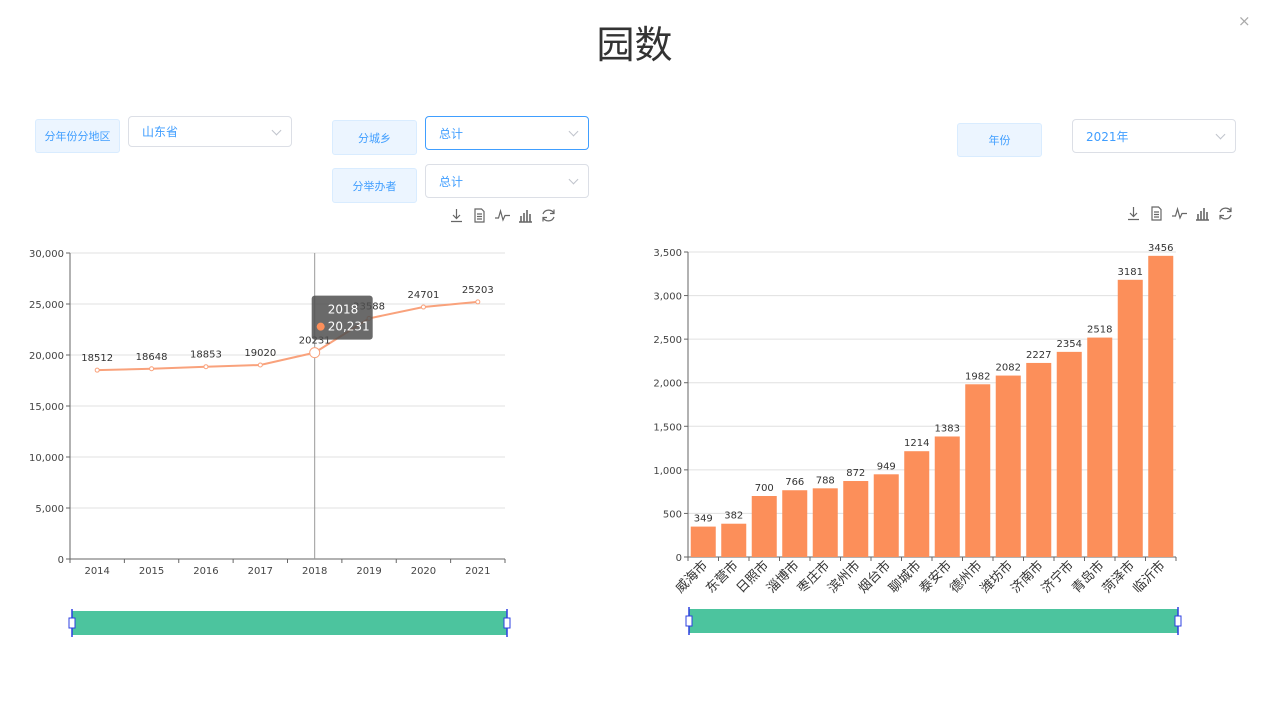 The width and height of the screenshot is (1269, 709). Describe the element at coordinates (966, 577) in the screenshot. I see `x-tick-label: 德州市` at that location.